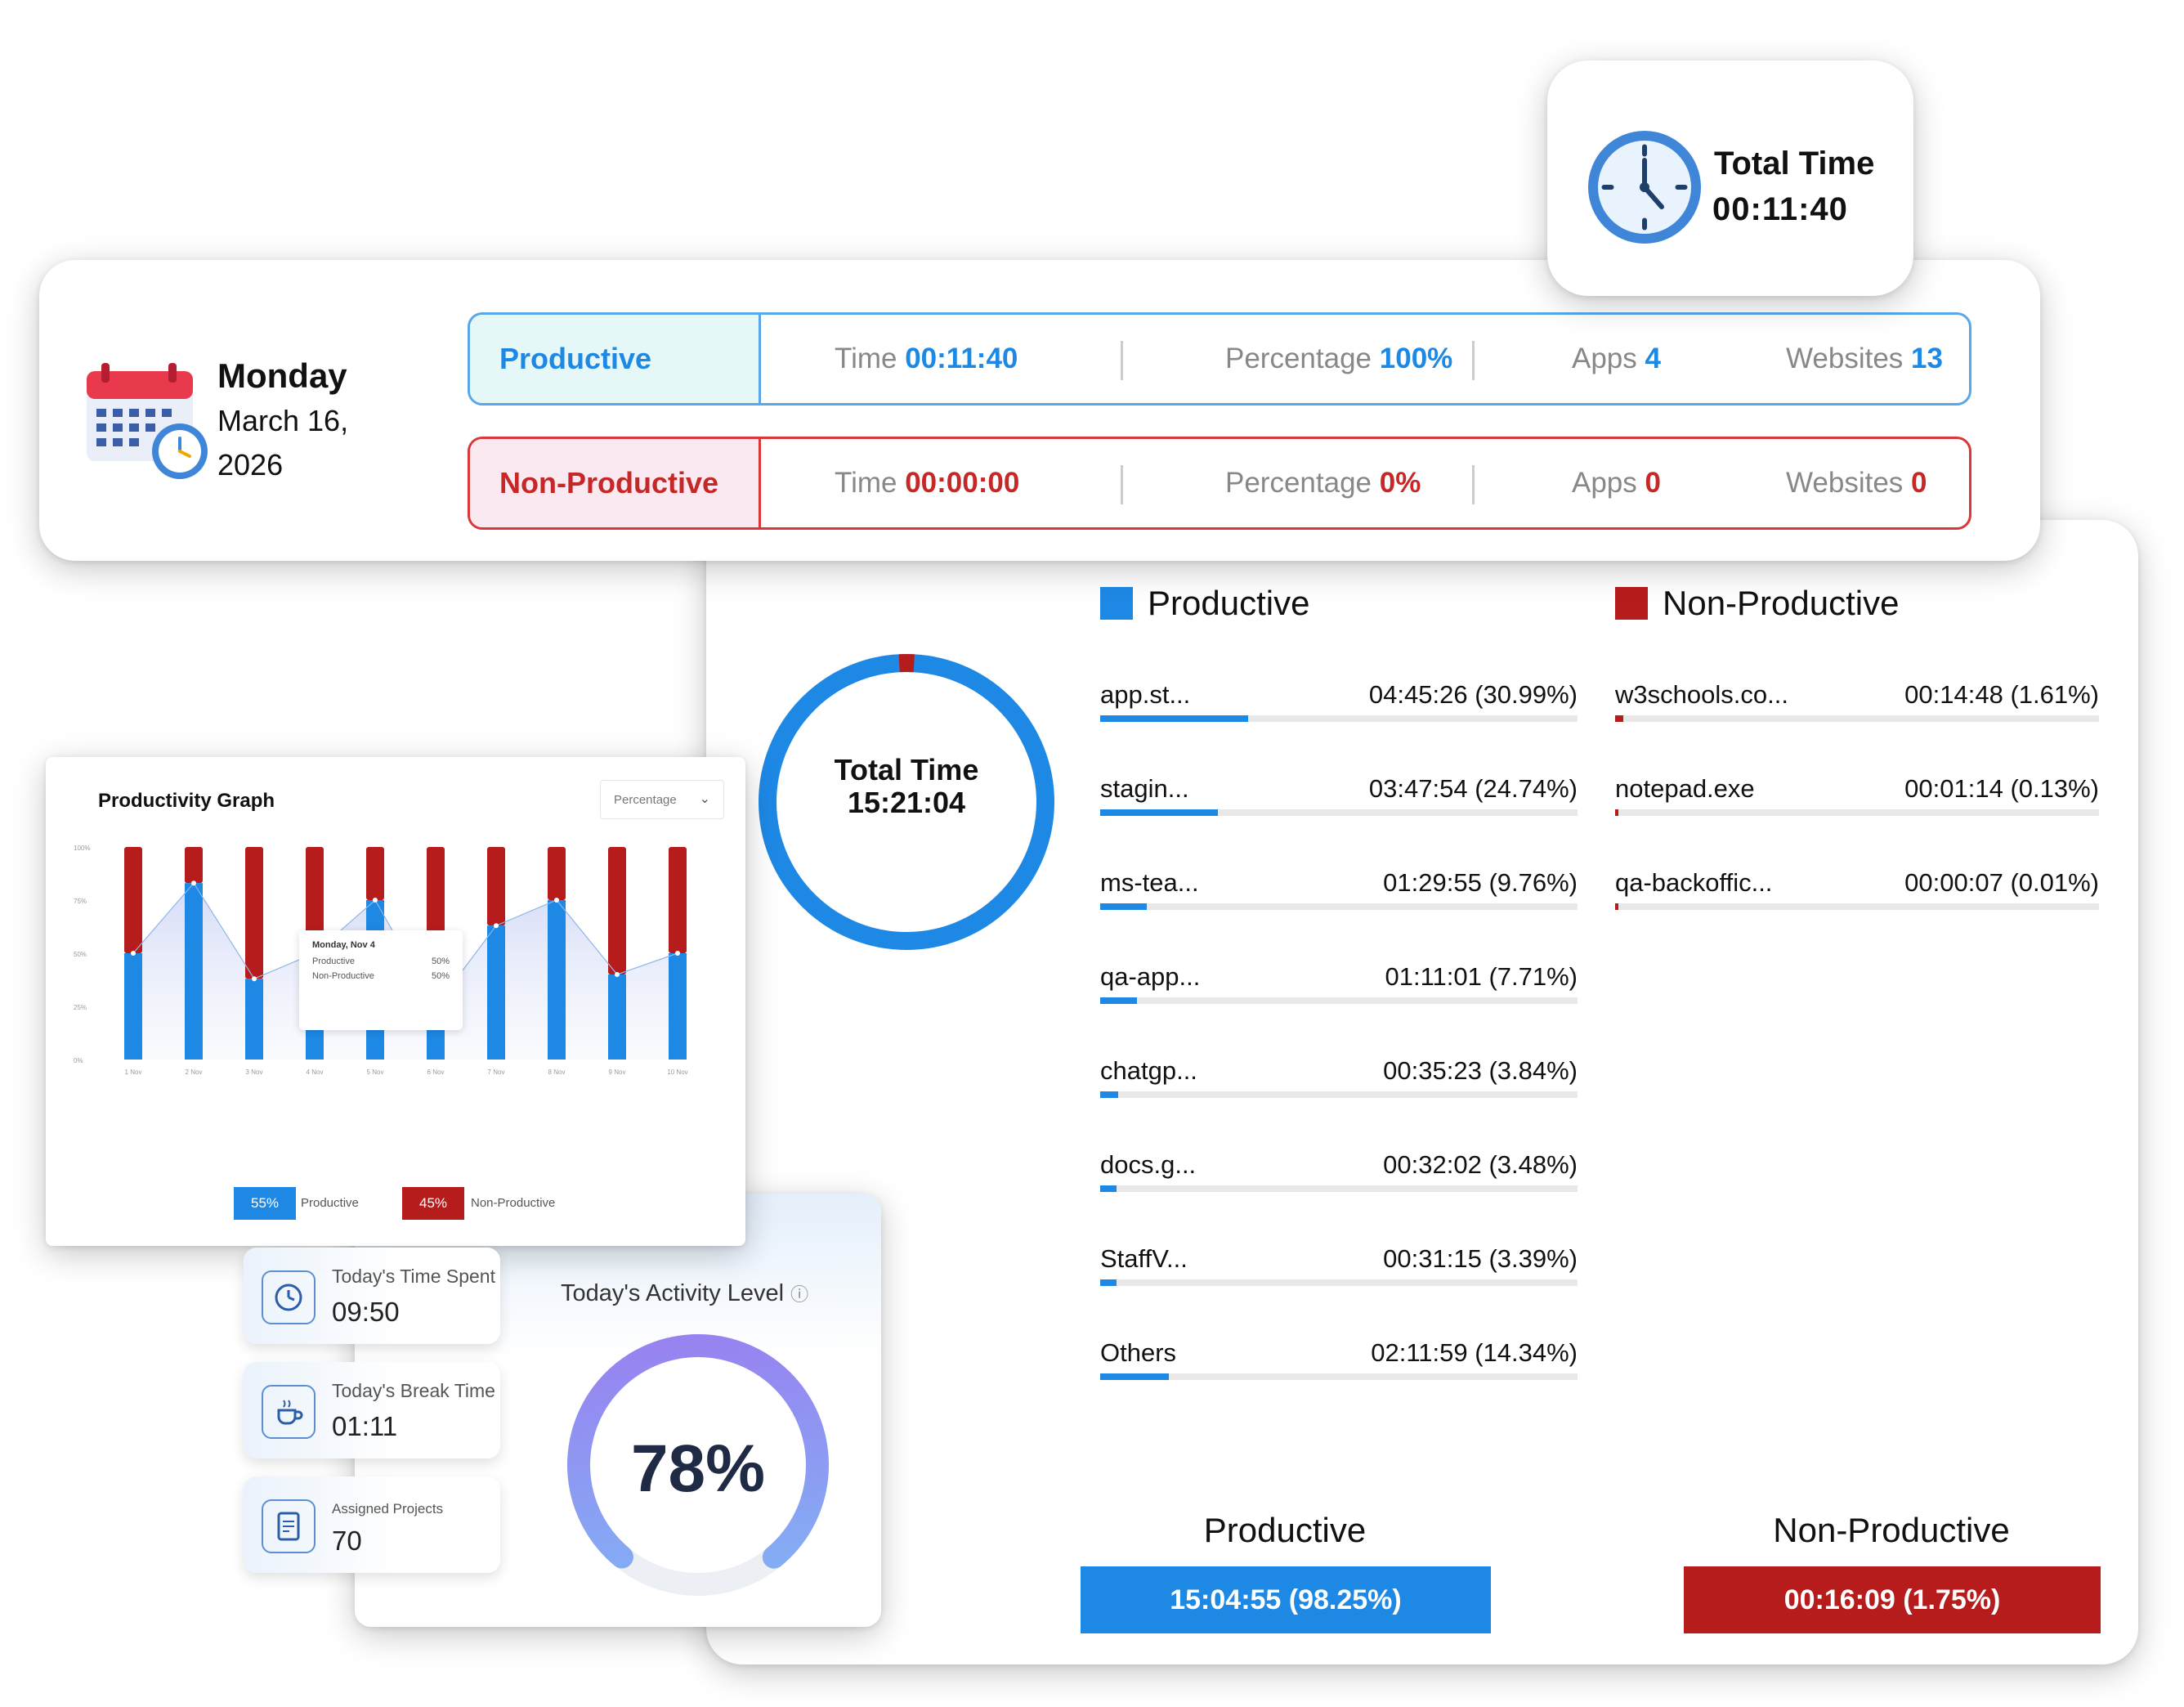  I want to click on nonproductive-apps: Apps 0, so click(1616, 483).